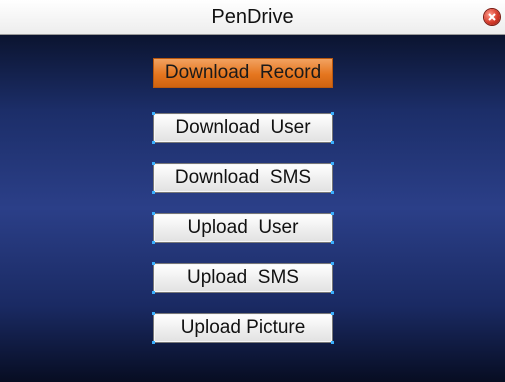  I want to click on download-sms-button: Download SMS, so click(243, 178).